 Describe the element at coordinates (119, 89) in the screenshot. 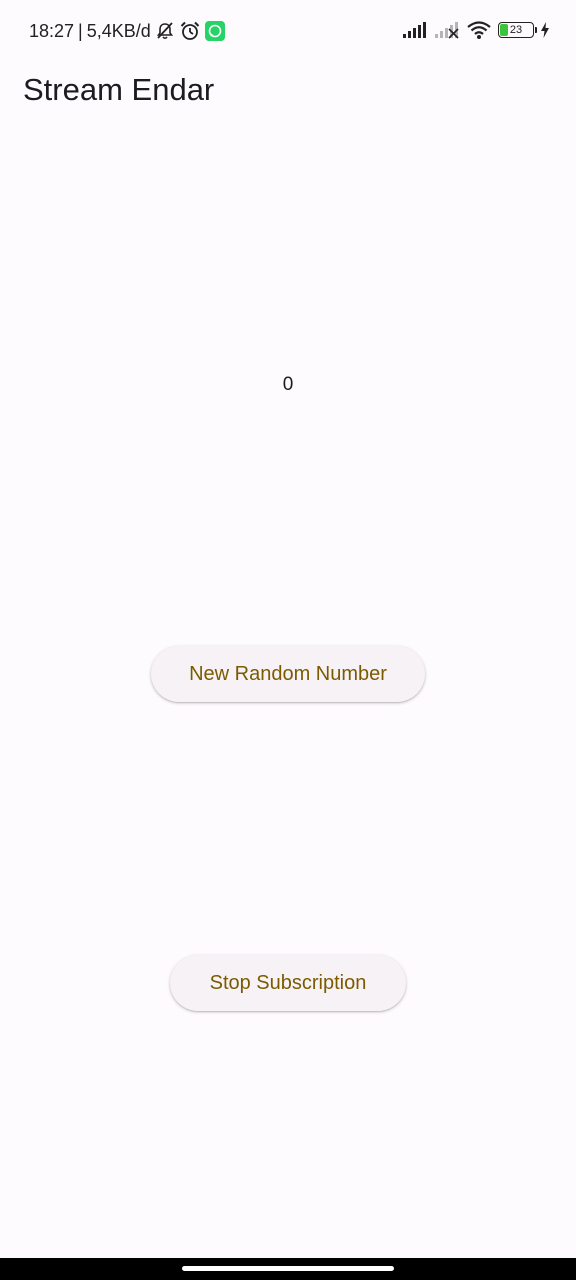

I see `app-title: Stream Endar` at that location.